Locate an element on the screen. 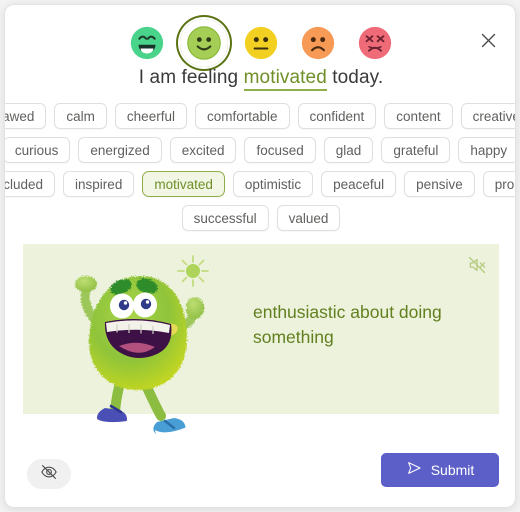  emoji-face-neutral is located at coordinates (261, 43).